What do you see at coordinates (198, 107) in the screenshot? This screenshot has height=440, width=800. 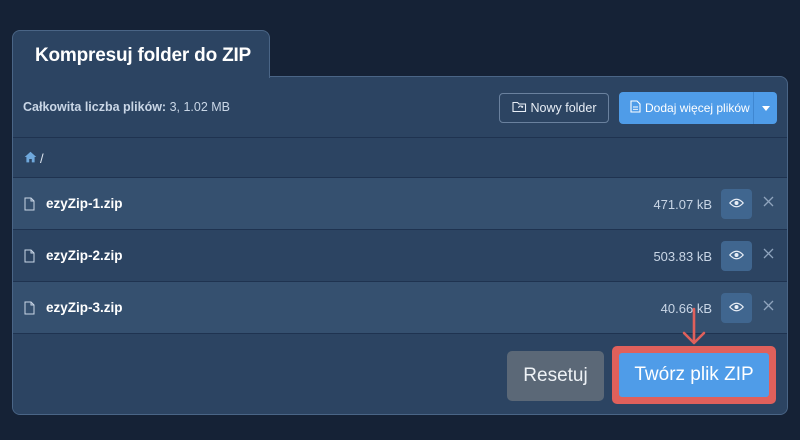 I see `total-files-value: 3, 1.02 MB` at bounding box center [198, 107].